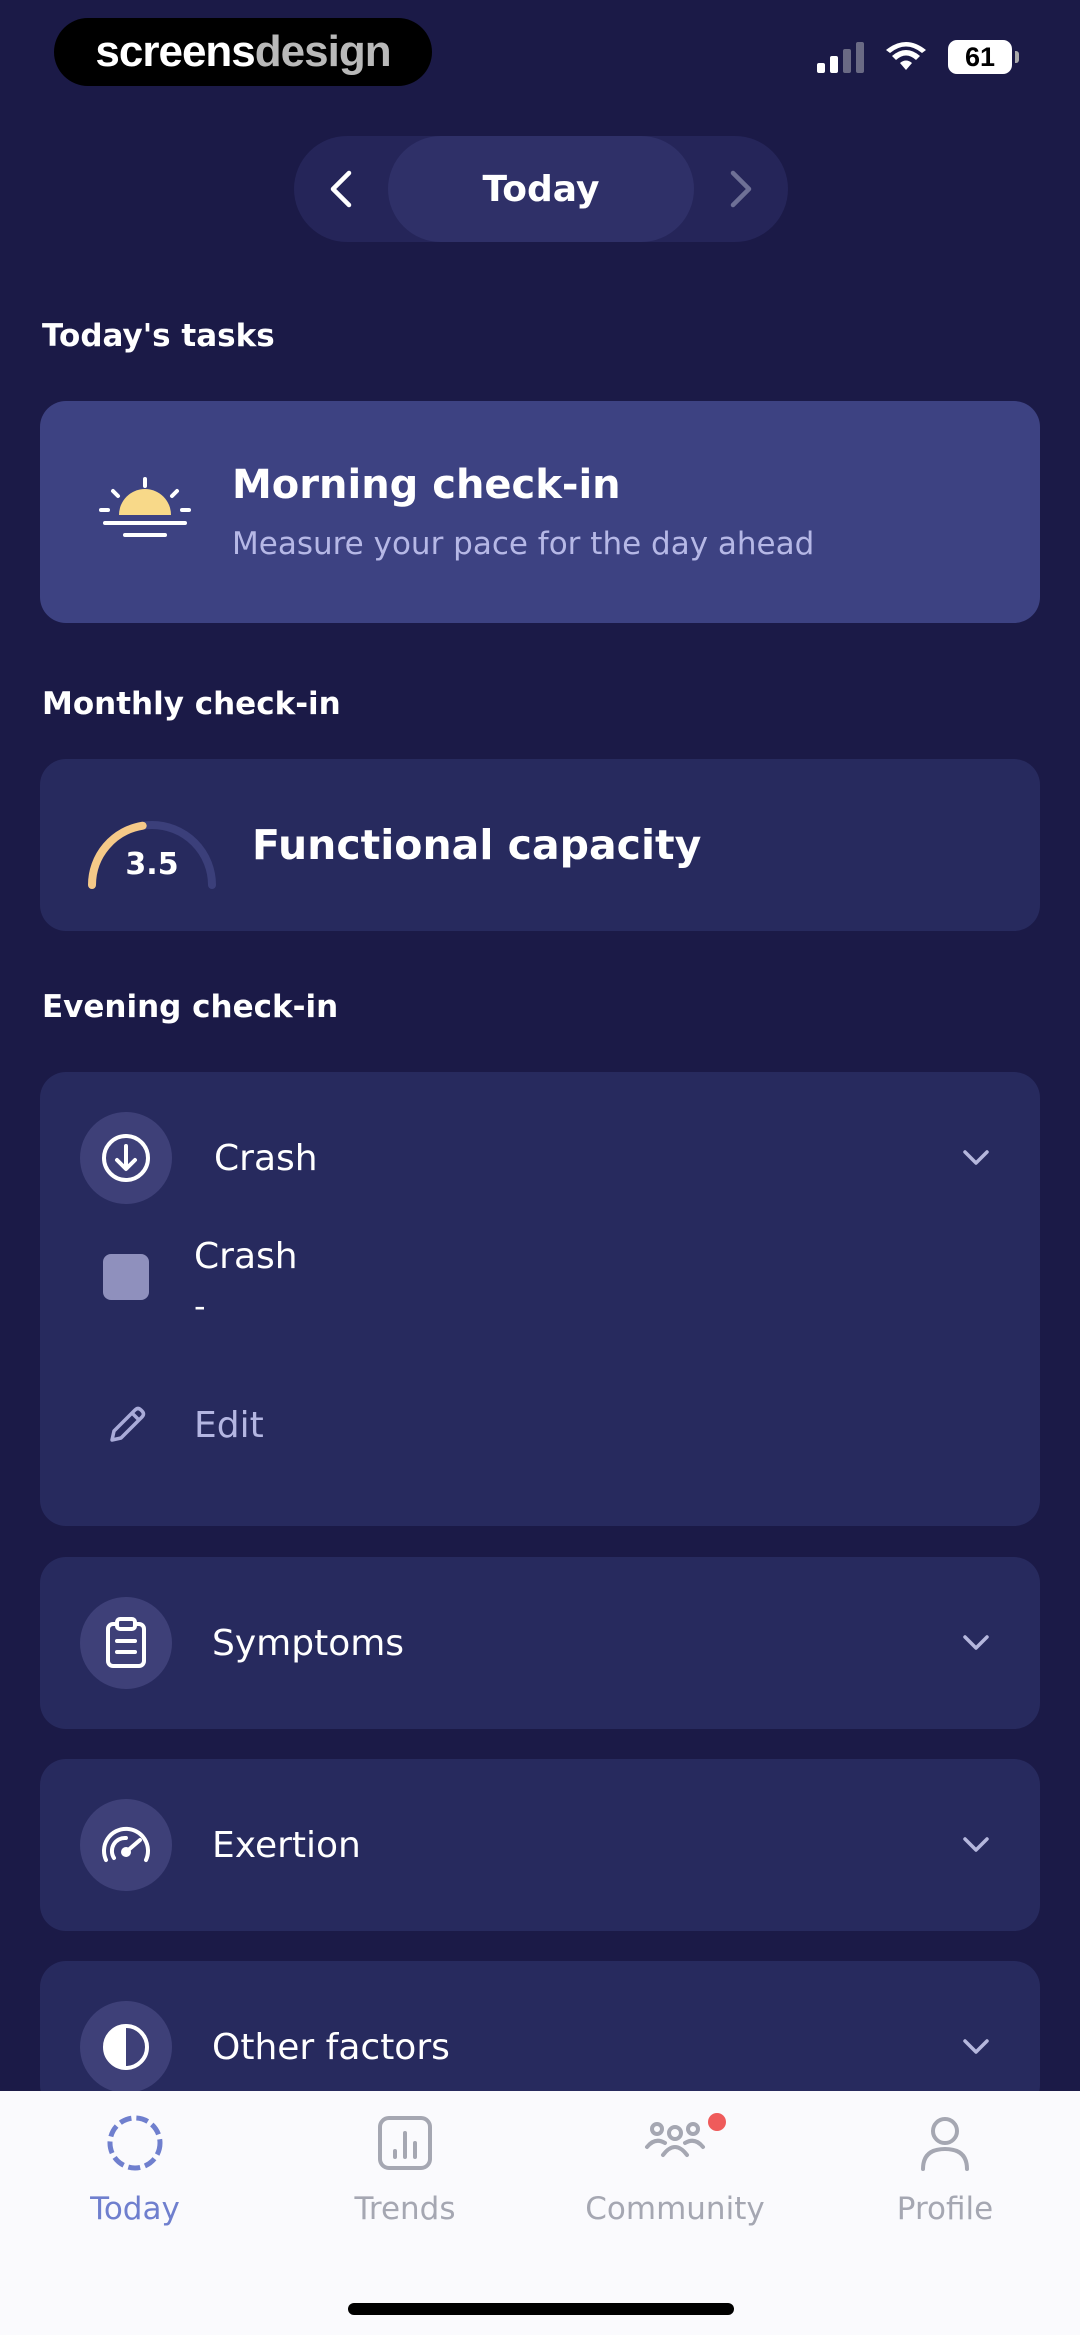 This screenshot has height=2335, width=1080. Describe the element at coordinates (152, 864) in the screenshot. I see `capacity-score: 3.5` at that location.